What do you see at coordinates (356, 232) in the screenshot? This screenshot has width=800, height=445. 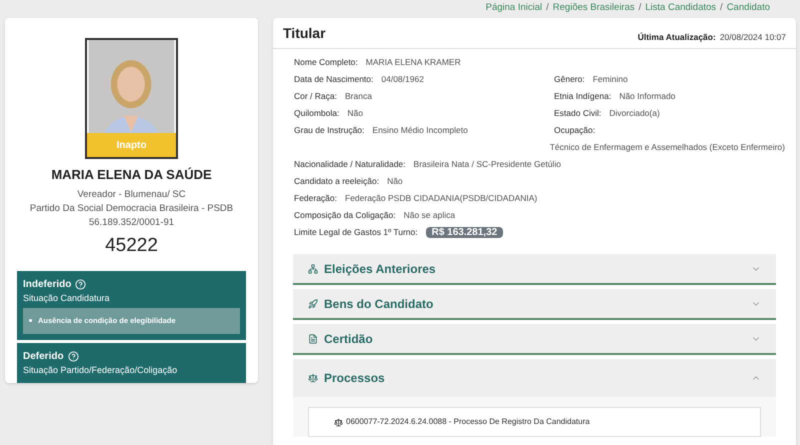 I see `field-label: Limite Legal de Gastos 1º Turno:` at bounding box center [356, 232].